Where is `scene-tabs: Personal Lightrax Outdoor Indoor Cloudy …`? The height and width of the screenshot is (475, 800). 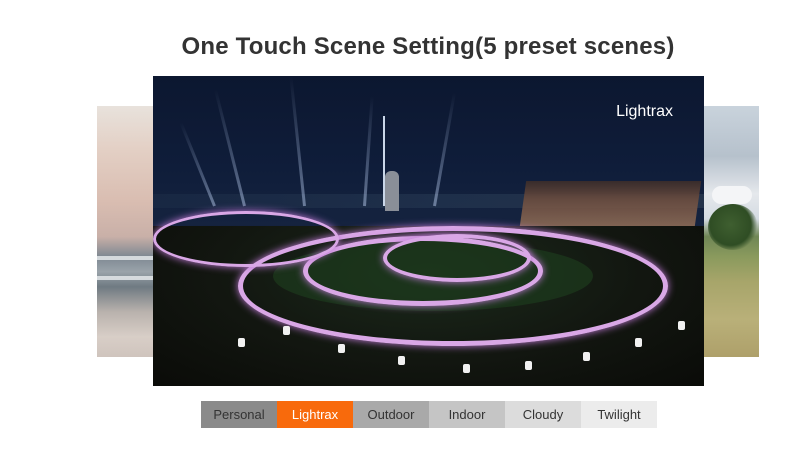 scene-tabs: Personal Lightrax Outdoor Indoor Cloudy … is located at coordinates (429, 414).